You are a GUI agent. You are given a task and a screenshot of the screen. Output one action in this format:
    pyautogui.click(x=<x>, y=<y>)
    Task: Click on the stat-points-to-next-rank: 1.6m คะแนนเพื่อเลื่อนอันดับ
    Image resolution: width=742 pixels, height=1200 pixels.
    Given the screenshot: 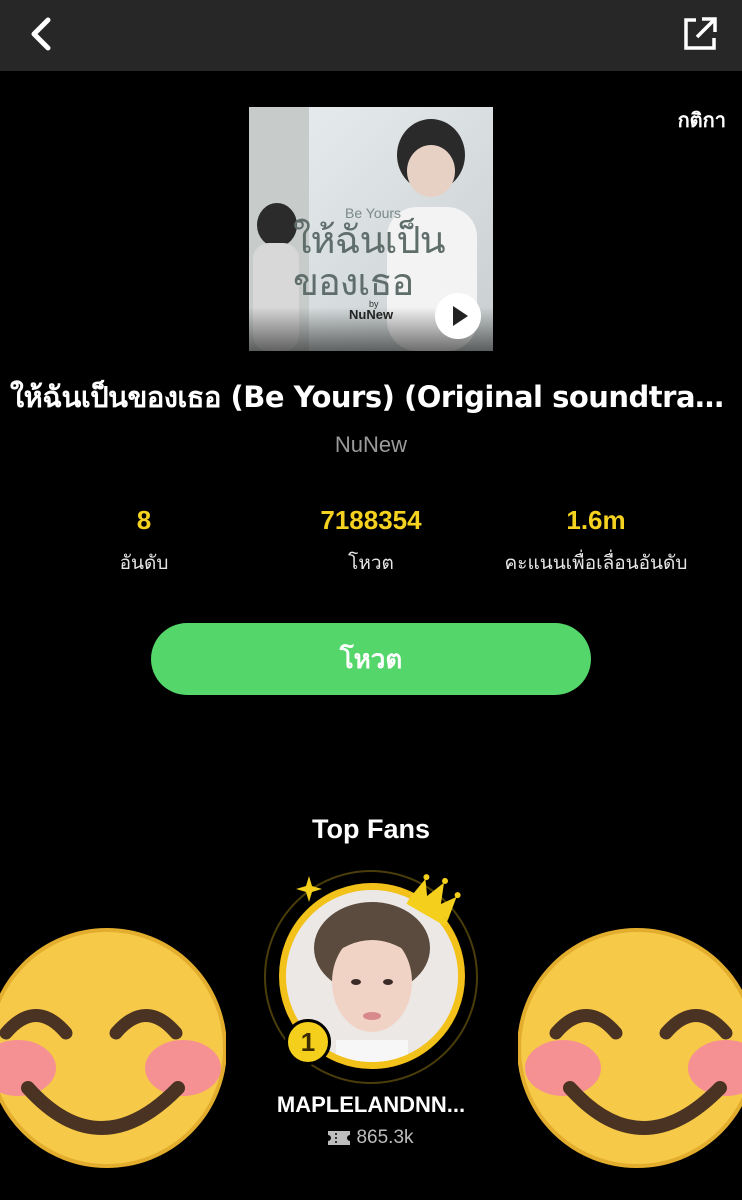 What is the action you would take?
    pyautogui.click(x=596, y=540)
    